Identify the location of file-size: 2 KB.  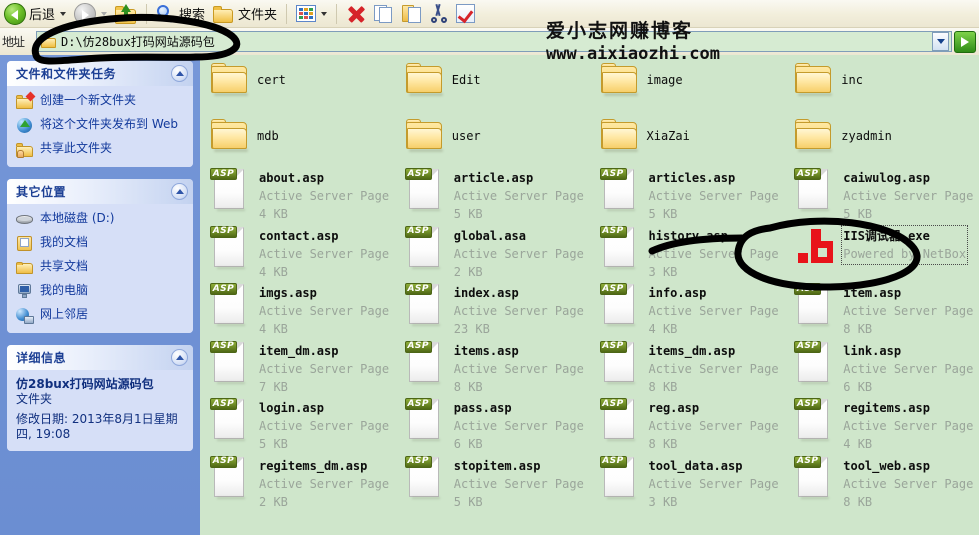
(273, 501).